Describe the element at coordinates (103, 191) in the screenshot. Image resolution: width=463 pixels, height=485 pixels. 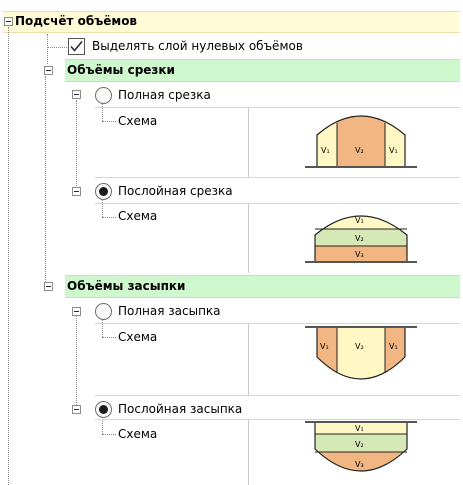
I see `layer-cut-radio` at that location.